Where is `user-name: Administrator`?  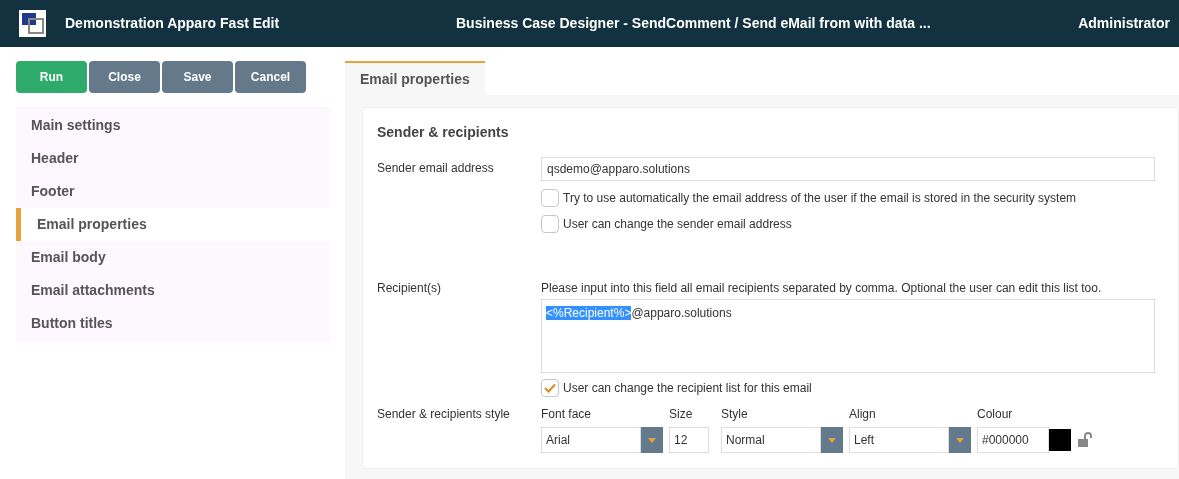 user-name: Administrator is located at coordinates (1124, 23).